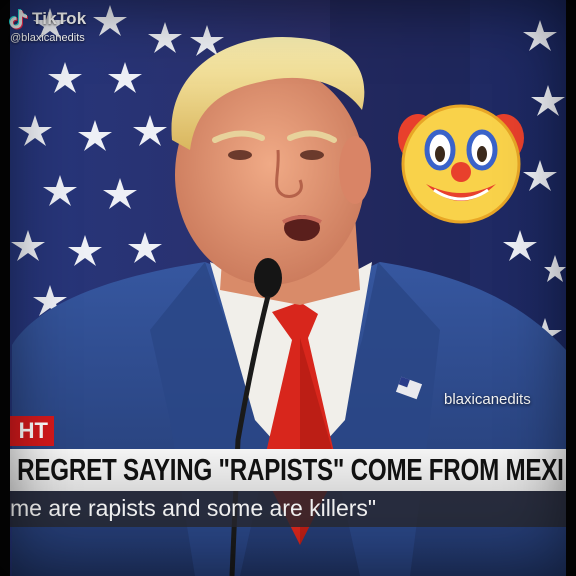 The height and width of the screenshot is (576, 576). I want to click on black-border-left, so click(5, 288).